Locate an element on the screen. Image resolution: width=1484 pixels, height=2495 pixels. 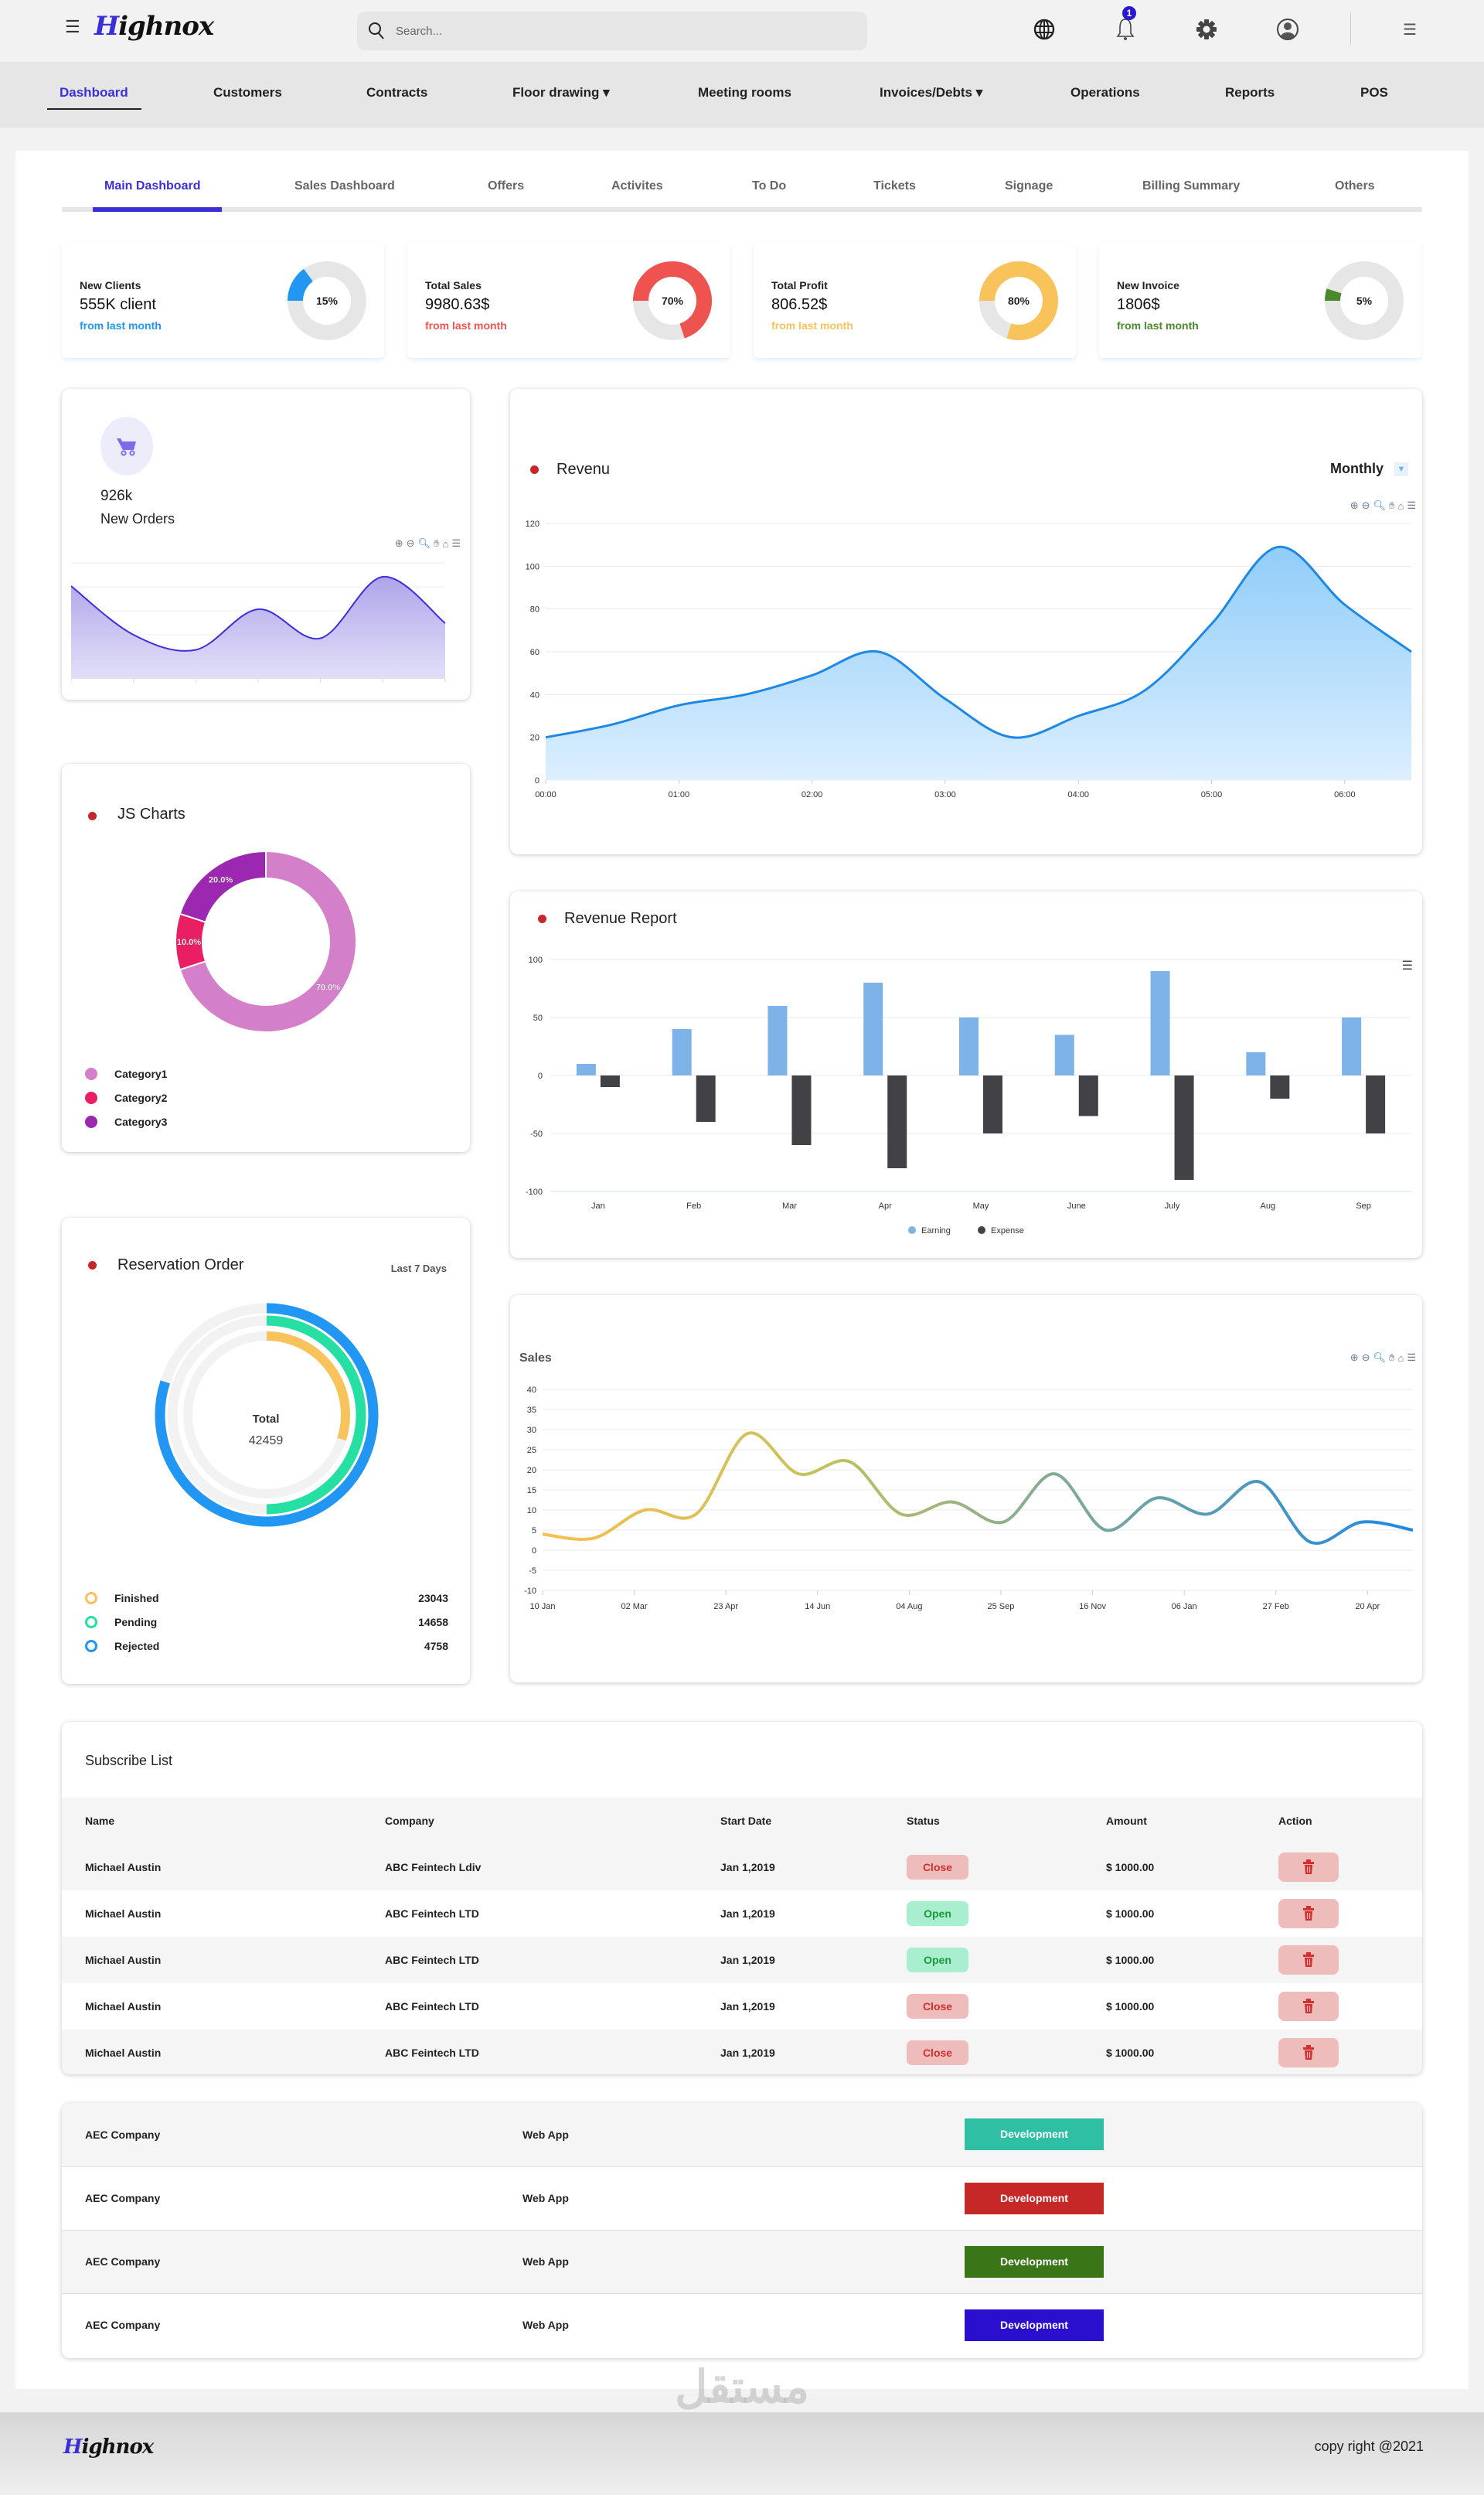
brand-rest: ighnox is located at coordinates (166, 26).